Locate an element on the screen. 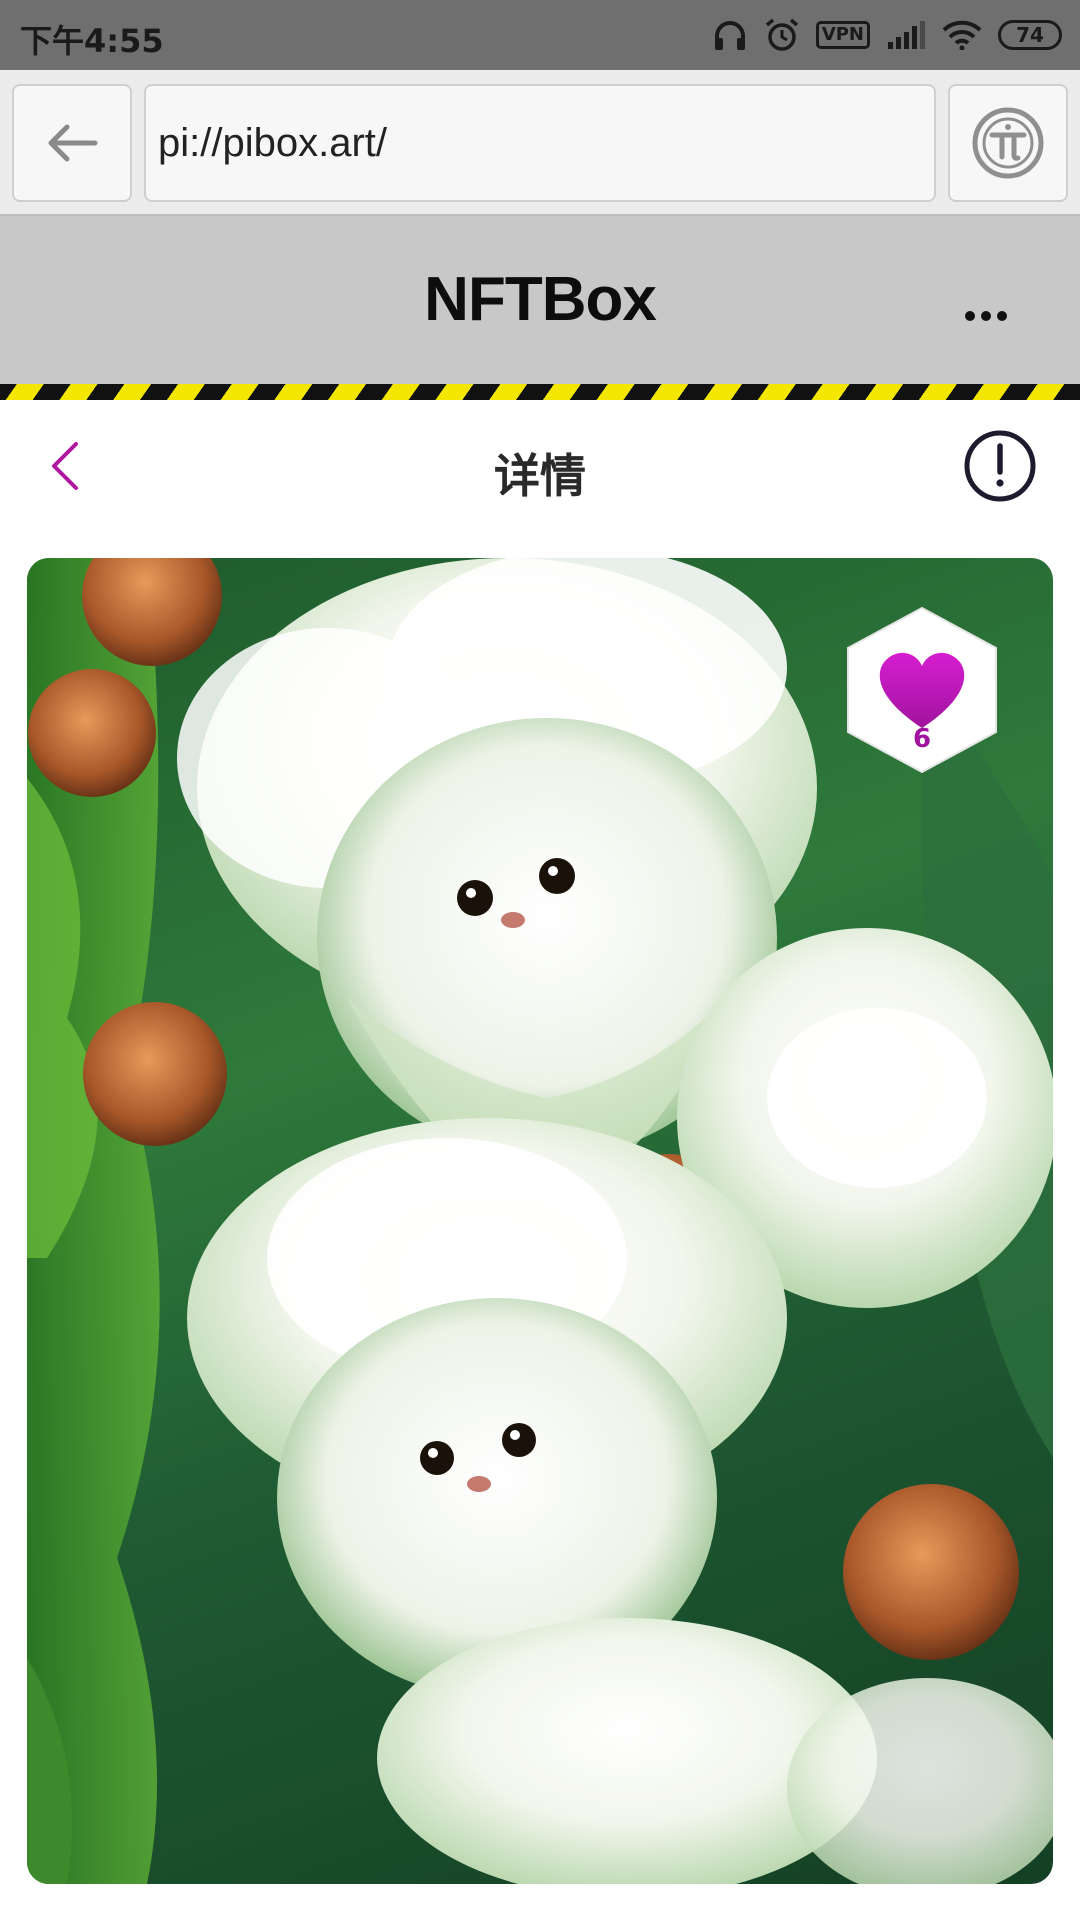 The height and width of the screenshot is (1920, 1080). hazard-stripe-divider is located at coordinates (540, 392).